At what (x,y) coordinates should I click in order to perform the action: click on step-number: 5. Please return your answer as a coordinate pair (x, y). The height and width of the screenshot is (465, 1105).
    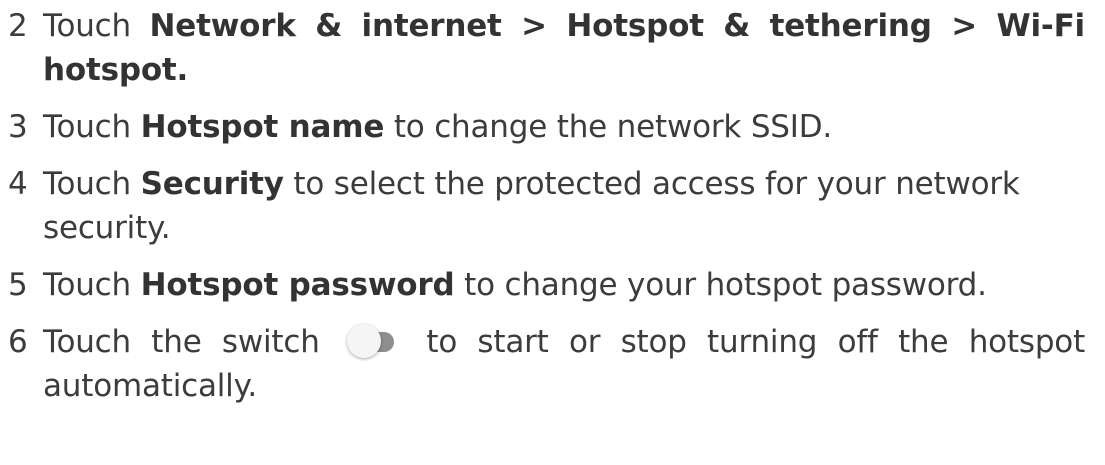
    Looking at the image, I should click on (18, 285).